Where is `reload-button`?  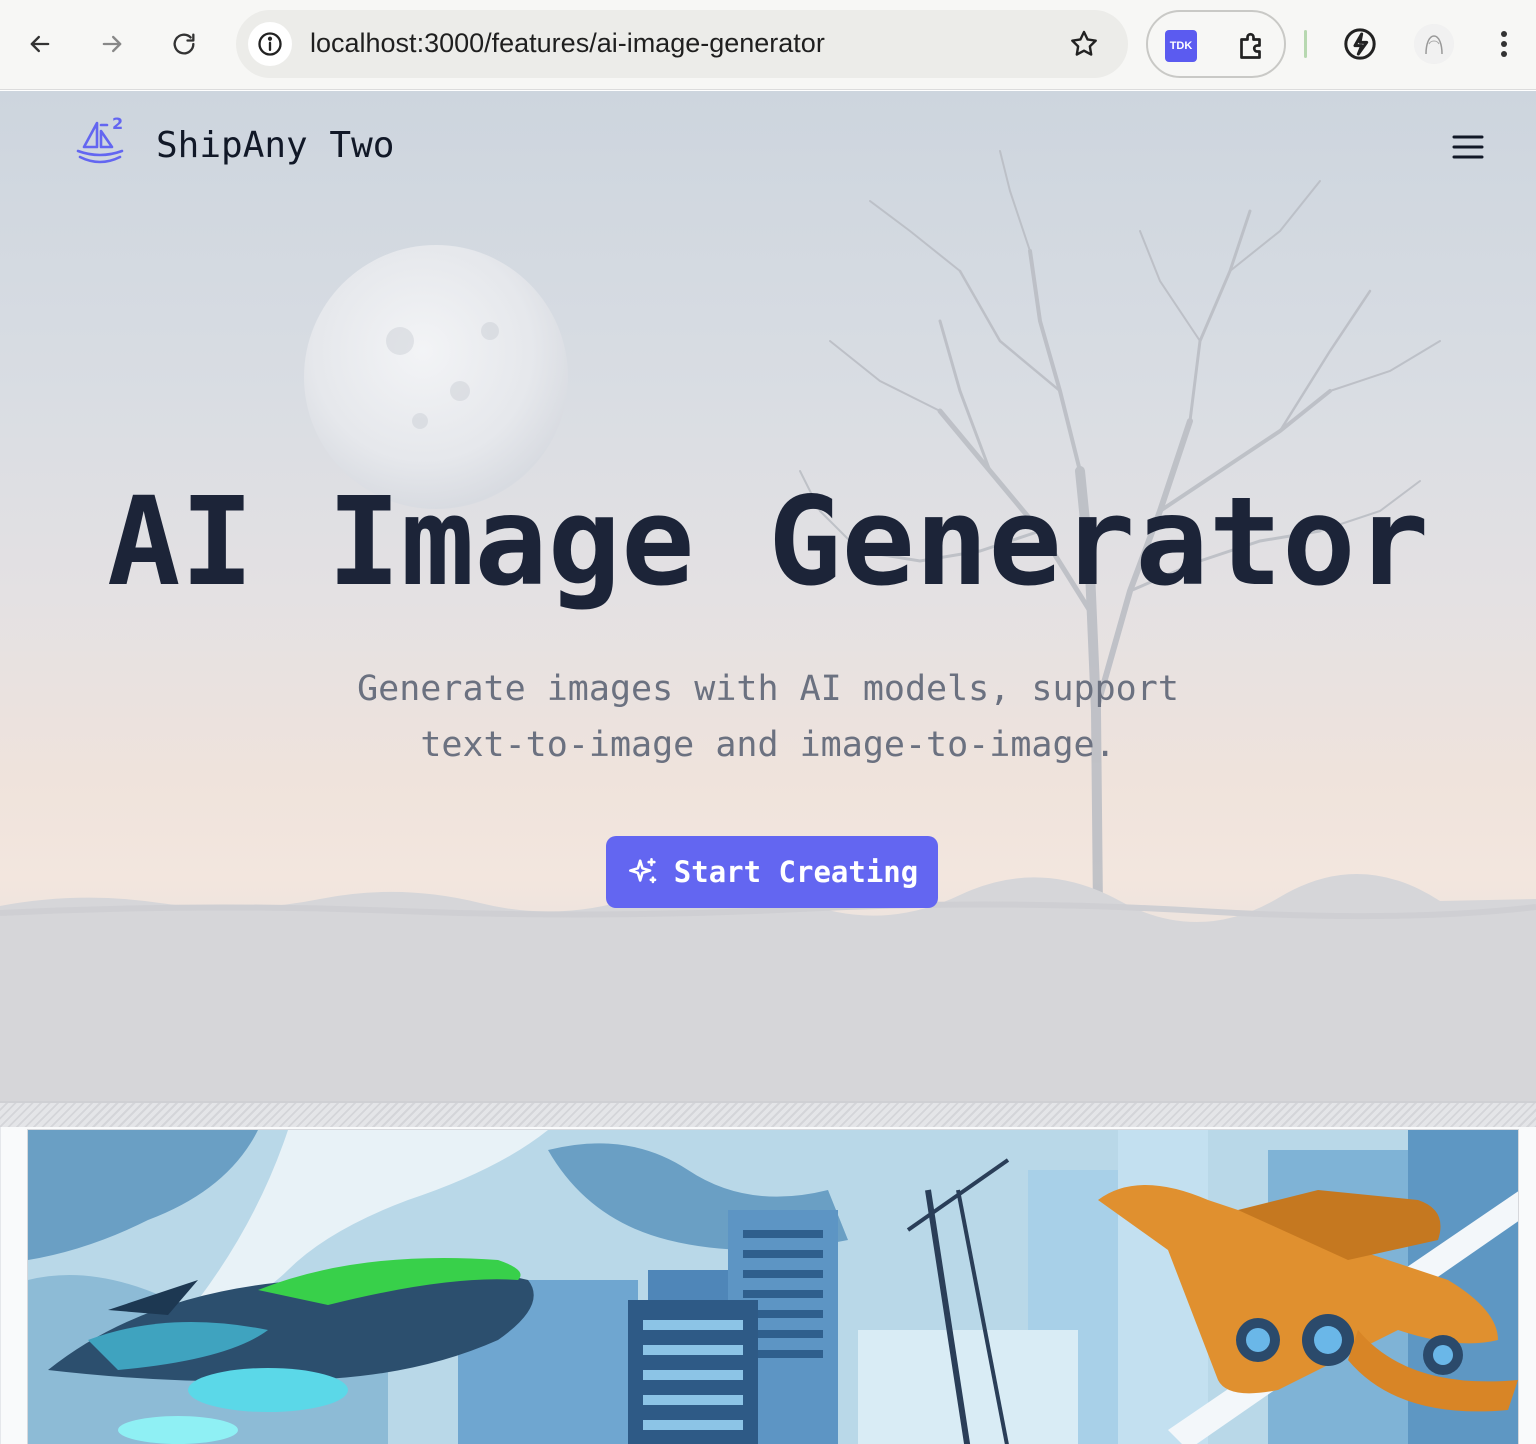 reload-button is located at coordinates (184, 44).